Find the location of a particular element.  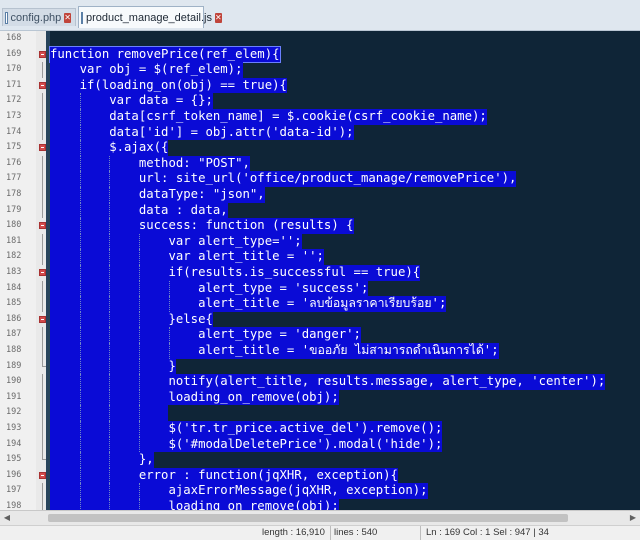

code-line: 184 alert_type = 'success'; is located at coordinates (320, 288).